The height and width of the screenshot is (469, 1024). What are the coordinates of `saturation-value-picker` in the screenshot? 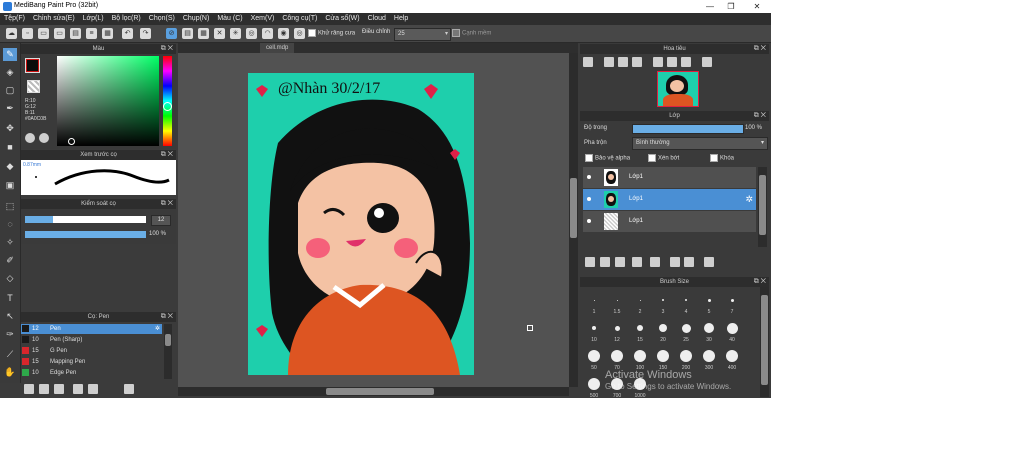 It's located at (108, 101).